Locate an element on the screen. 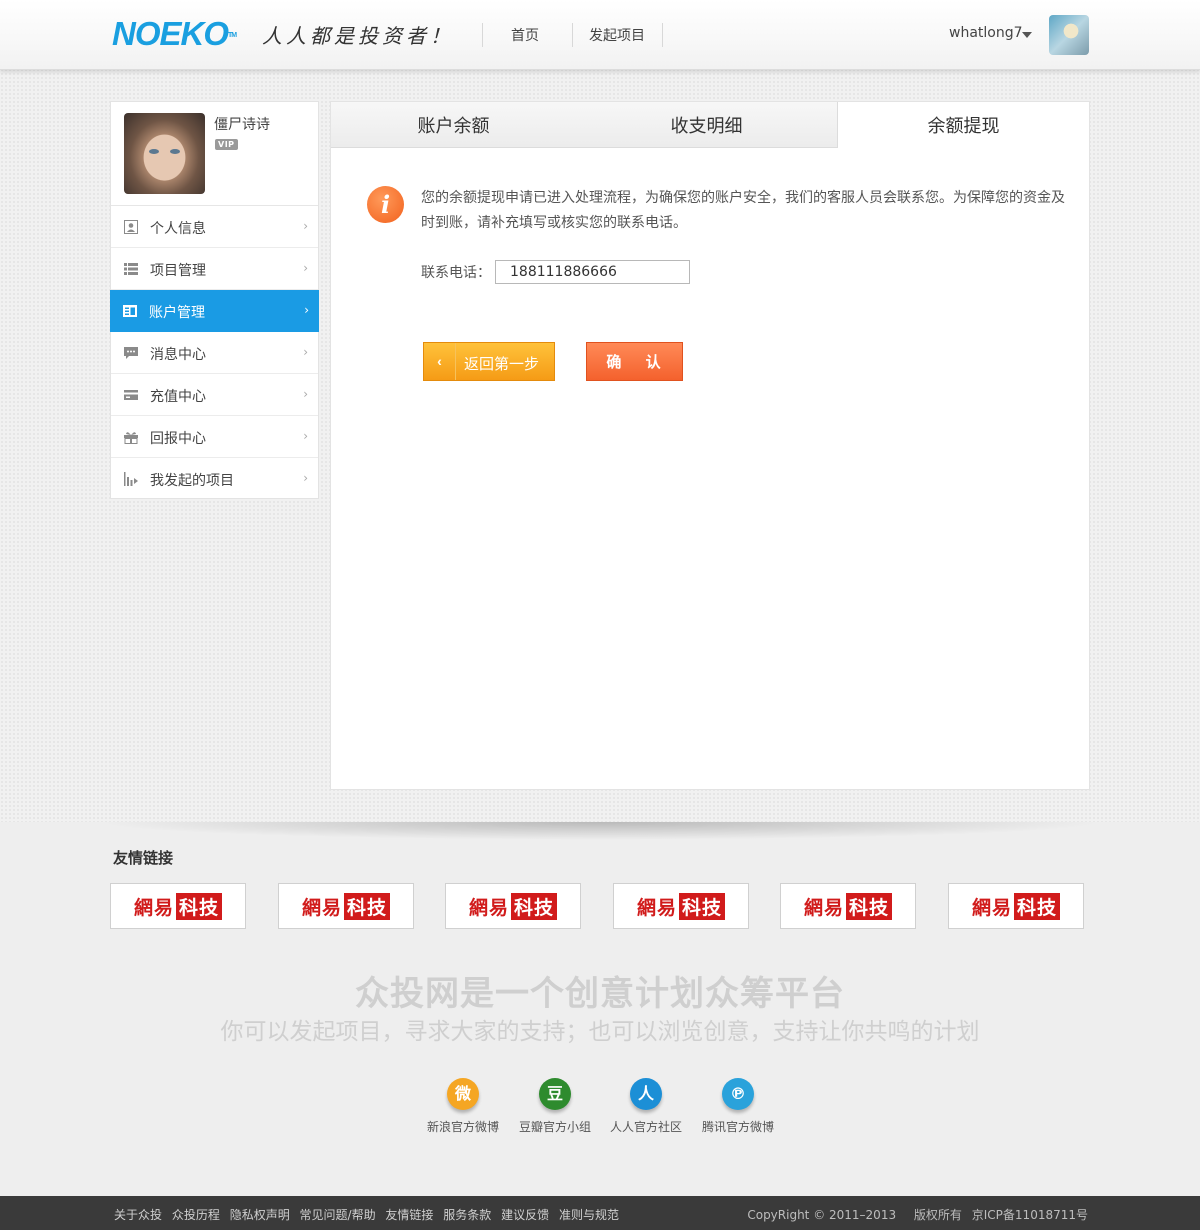 The height and width of the screenshot is (1230, 1200). sidebar-item-label: 账户管理 is located at coordinates (177, 313).